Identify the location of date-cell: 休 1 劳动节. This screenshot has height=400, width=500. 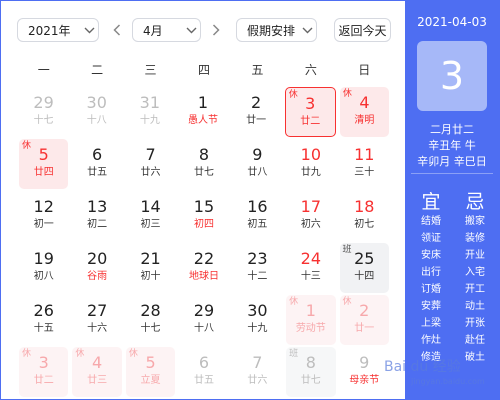
(311, 320).